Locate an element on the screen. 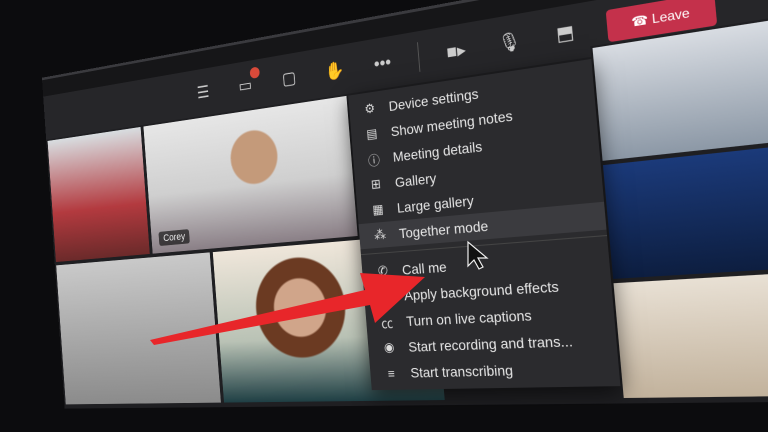 The width and height of the screenshot is (768, 432). share-button: ⬒ is located at coordinates (565, 33).